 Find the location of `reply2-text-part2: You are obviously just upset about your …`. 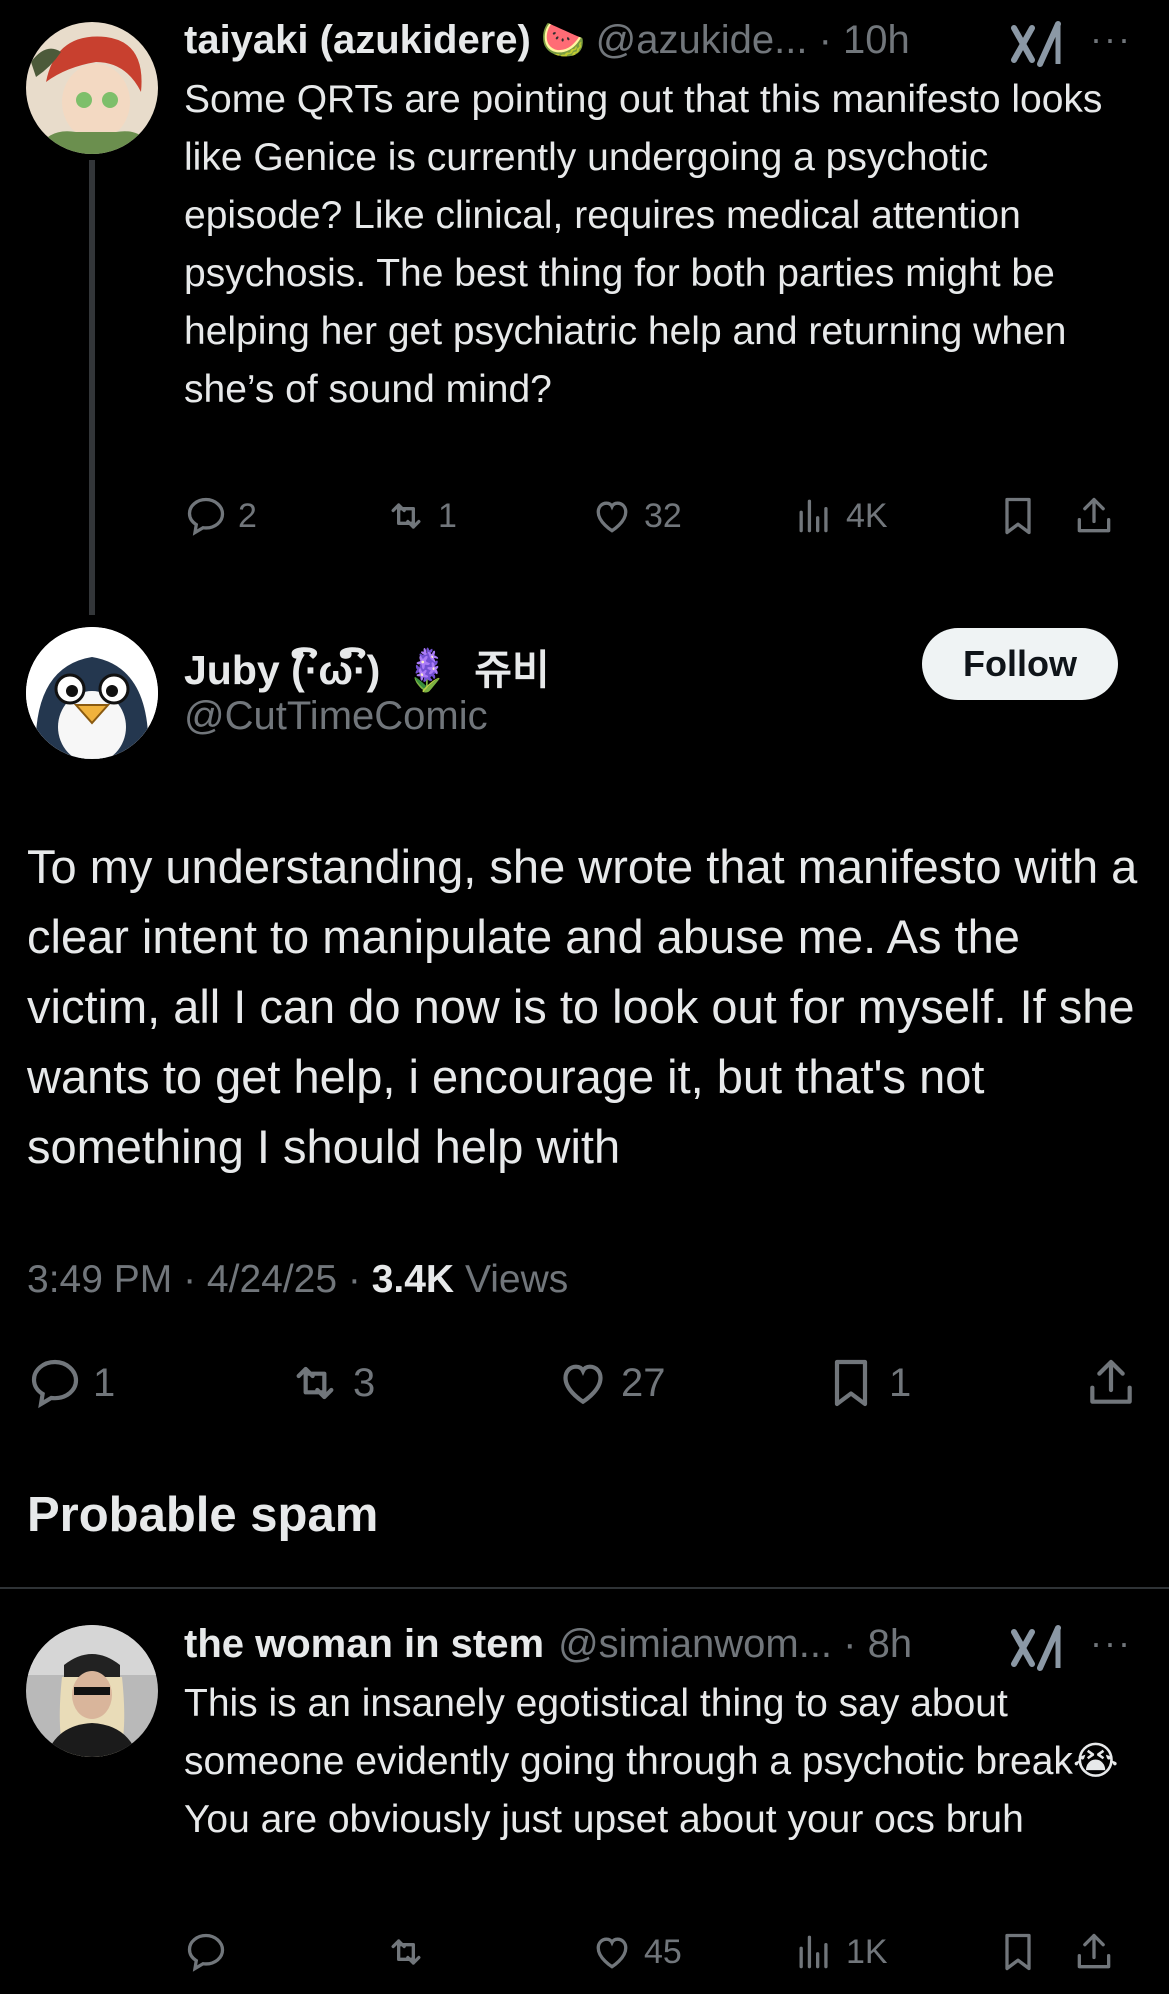

reply2-text-part2: You are obviously just upset about your … is located at coordinates (604, 1819).